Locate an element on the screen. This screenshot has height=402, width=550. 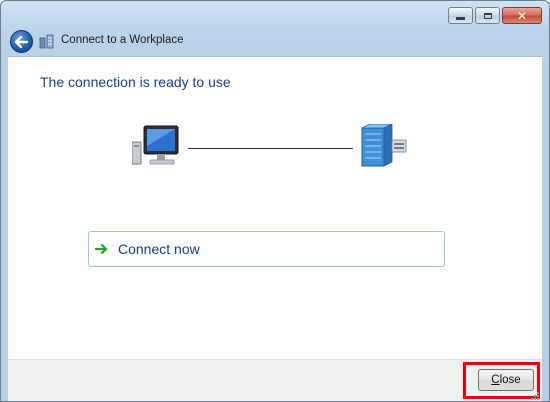
back-button is located at coordinates (21, 41).